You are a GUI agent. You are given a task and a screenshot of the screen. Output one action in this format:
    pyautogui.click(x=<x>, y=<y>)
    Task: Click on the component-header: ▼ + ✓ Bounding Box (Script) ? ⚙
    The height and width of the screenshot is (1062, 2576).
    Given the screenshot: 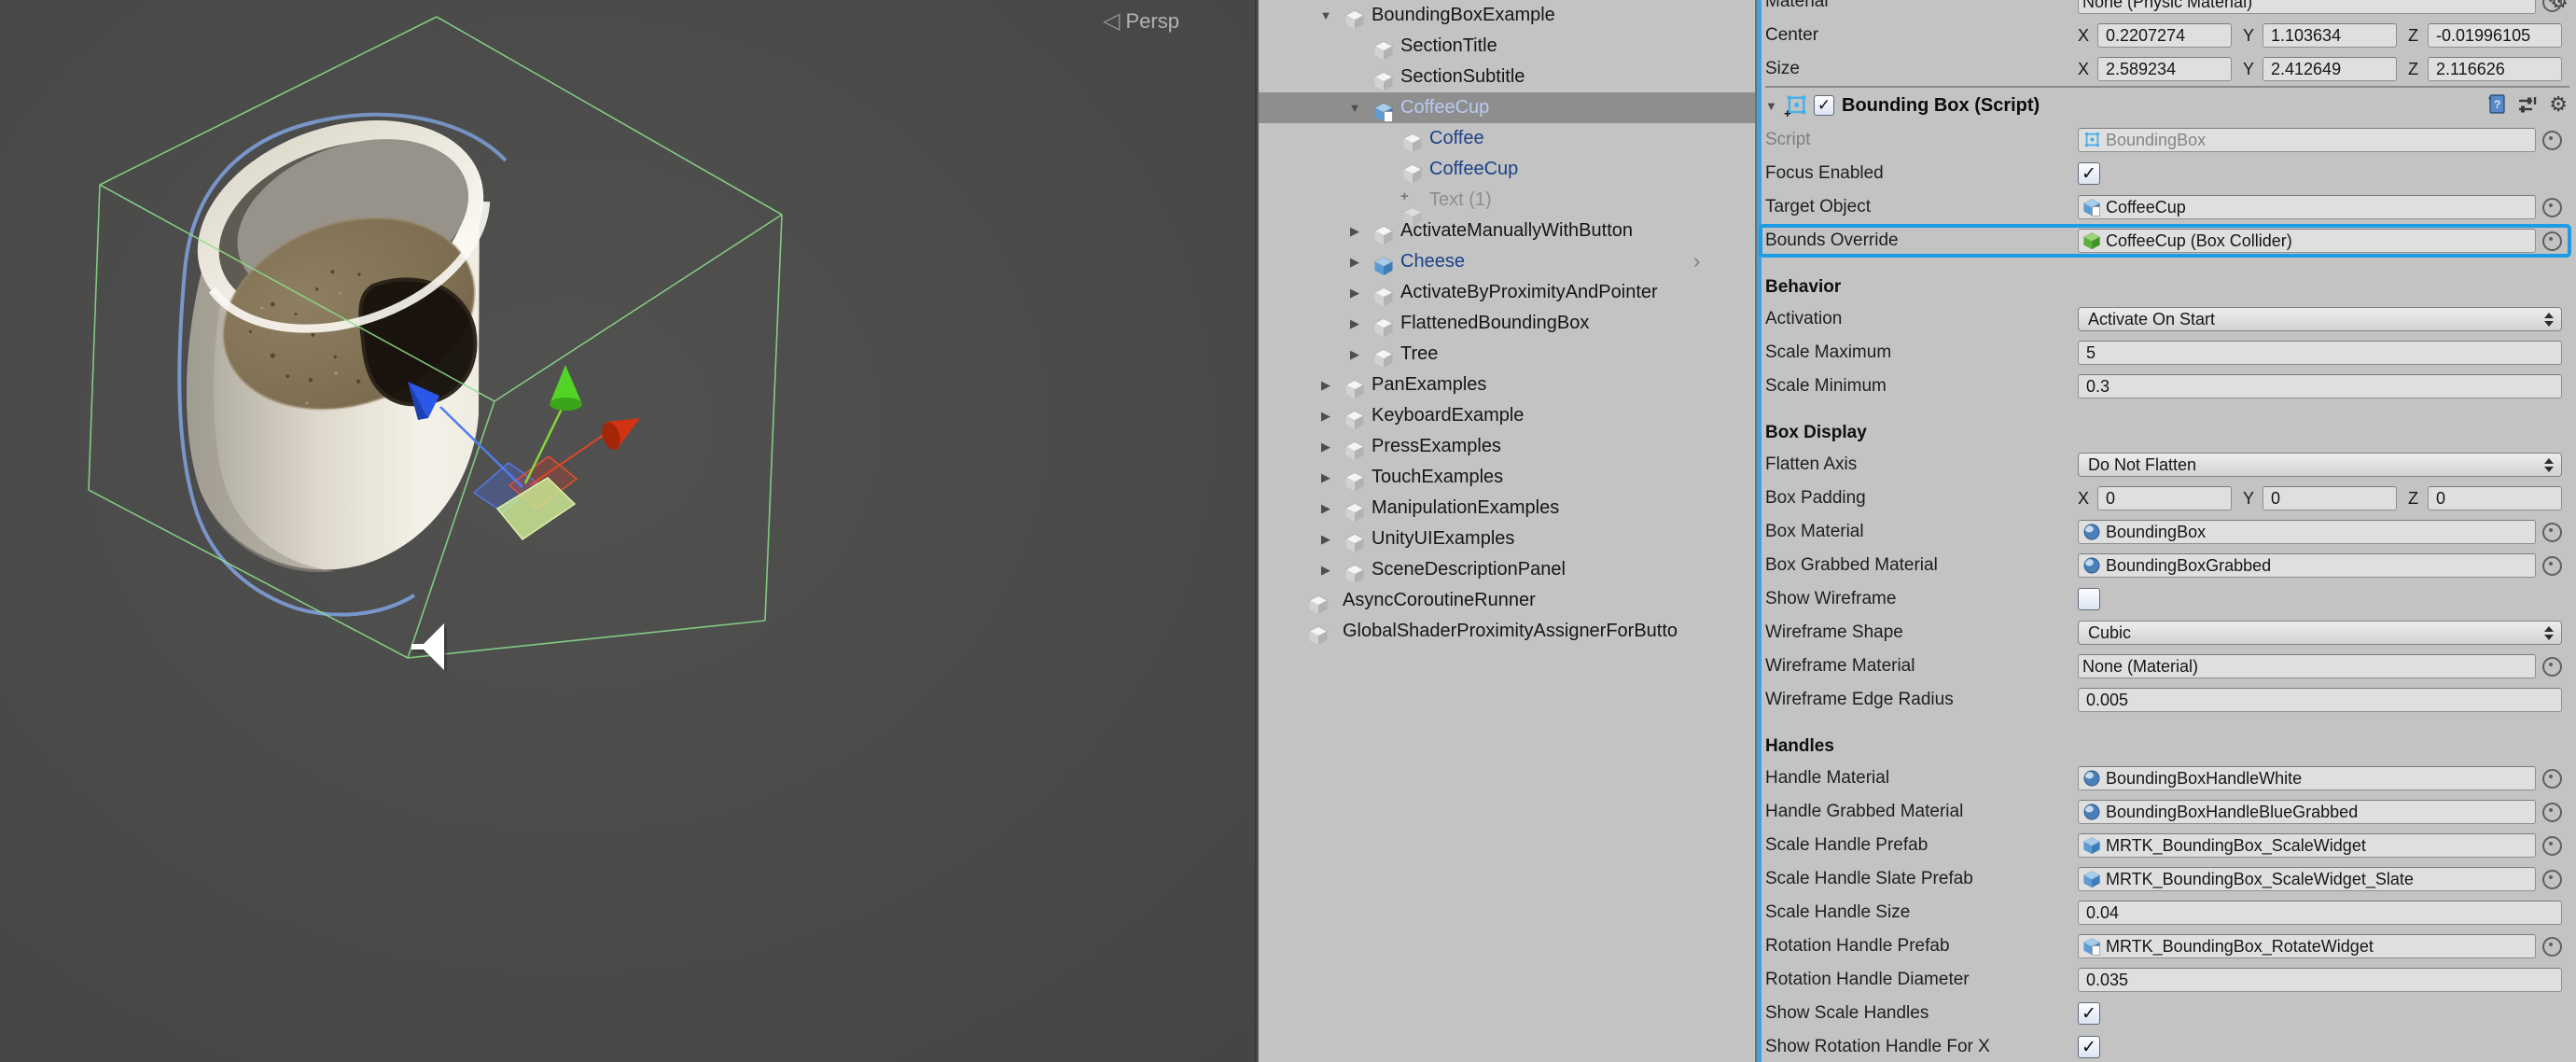 What is the action you would take?
    pyautogui.click(x=2167, y=105)
    